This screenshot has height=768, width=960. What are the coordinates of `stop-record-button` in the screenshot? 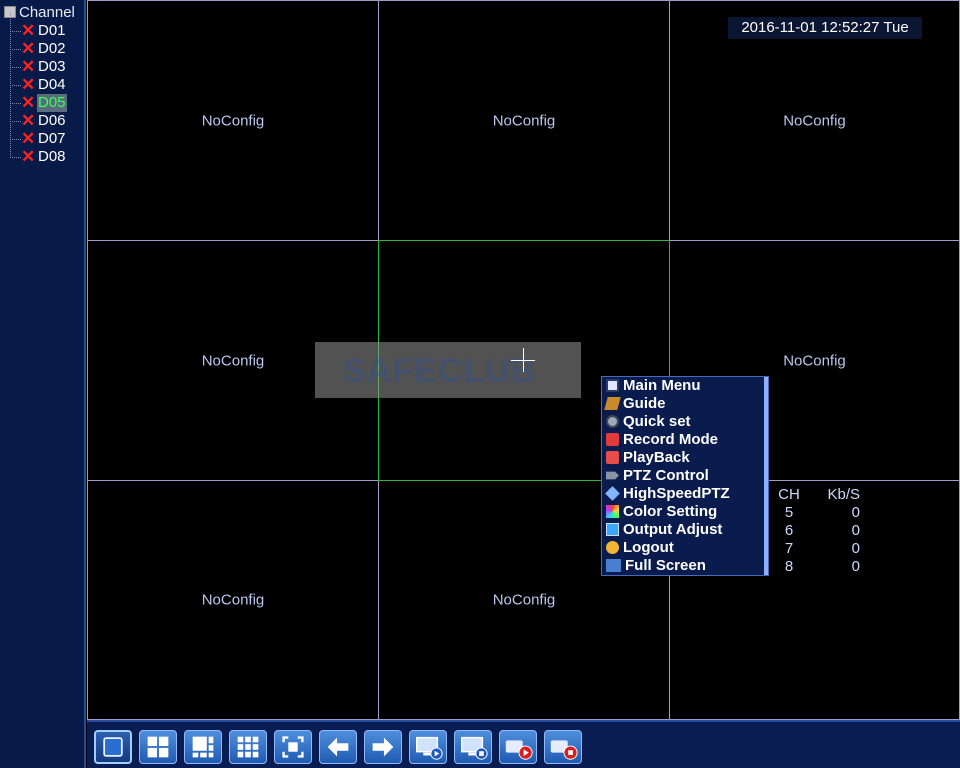 It's located at (563, 747).